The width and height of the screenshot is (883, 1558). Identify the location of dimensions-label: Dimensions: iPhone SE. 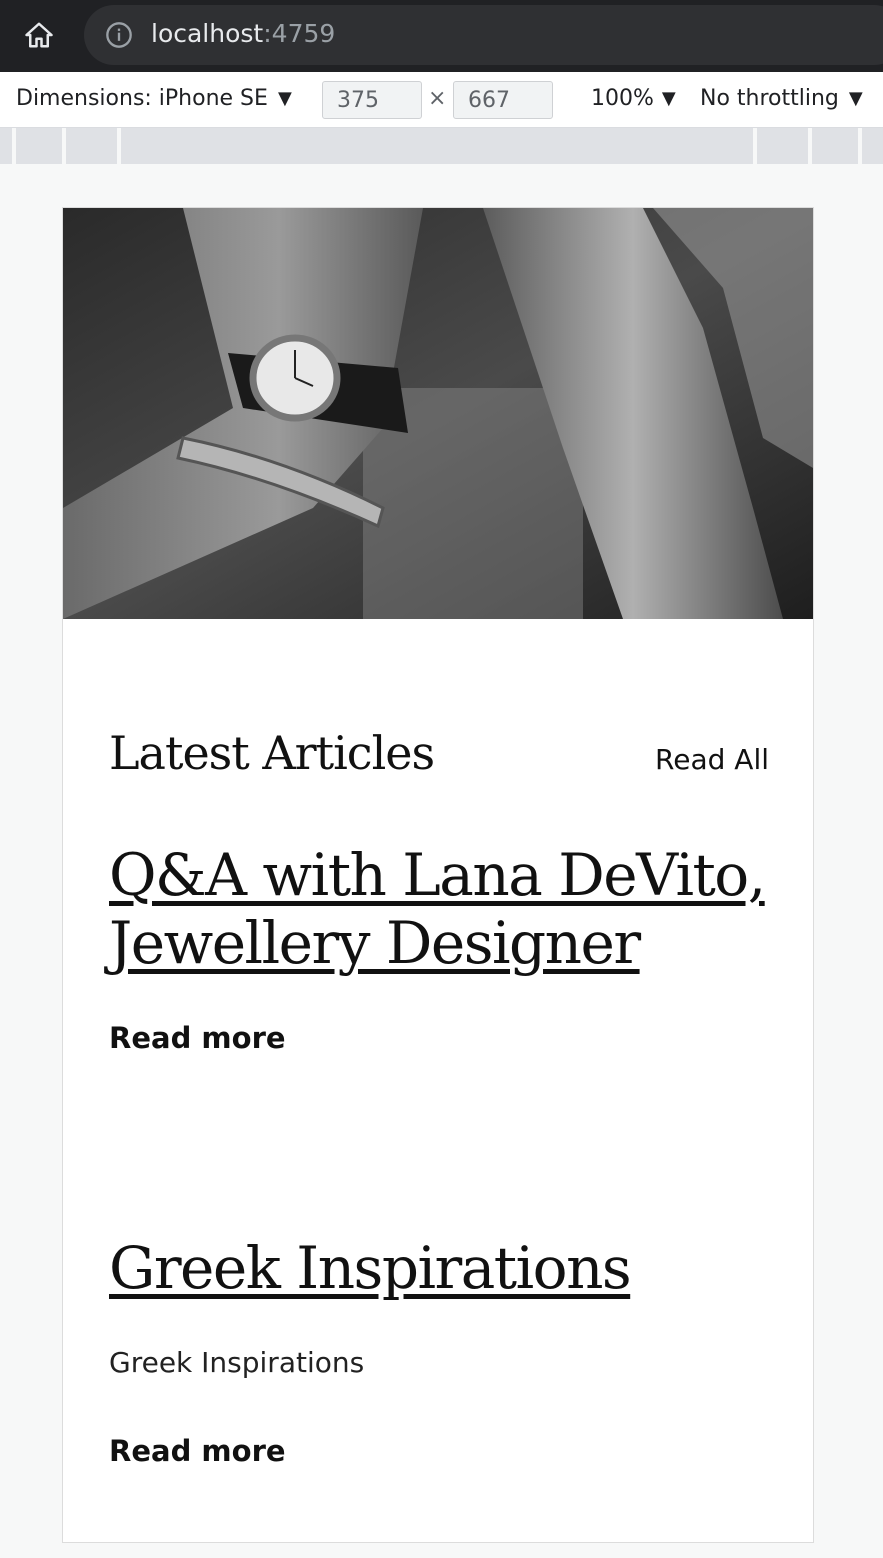
(142, 98).